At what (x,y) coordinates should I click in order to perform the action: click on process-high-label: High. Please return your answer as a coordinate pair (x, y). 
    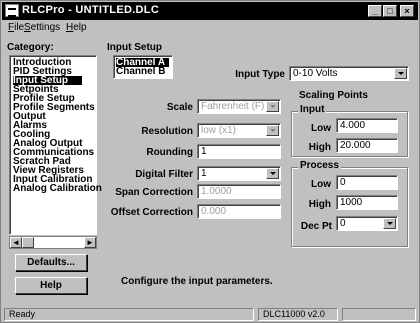
    Looking at the image, I should click on (319, 204).